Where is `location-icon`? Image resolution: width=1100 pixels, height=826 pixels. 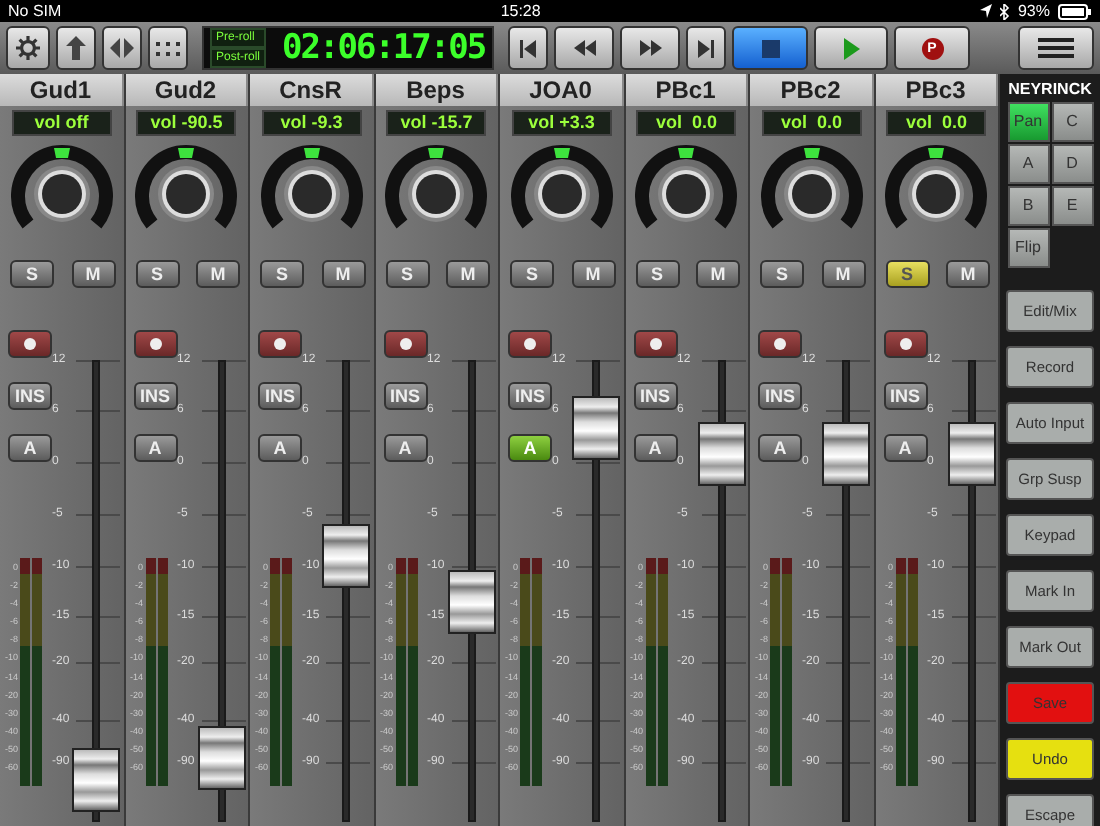 location-icon is located at coordinates (985, 11).